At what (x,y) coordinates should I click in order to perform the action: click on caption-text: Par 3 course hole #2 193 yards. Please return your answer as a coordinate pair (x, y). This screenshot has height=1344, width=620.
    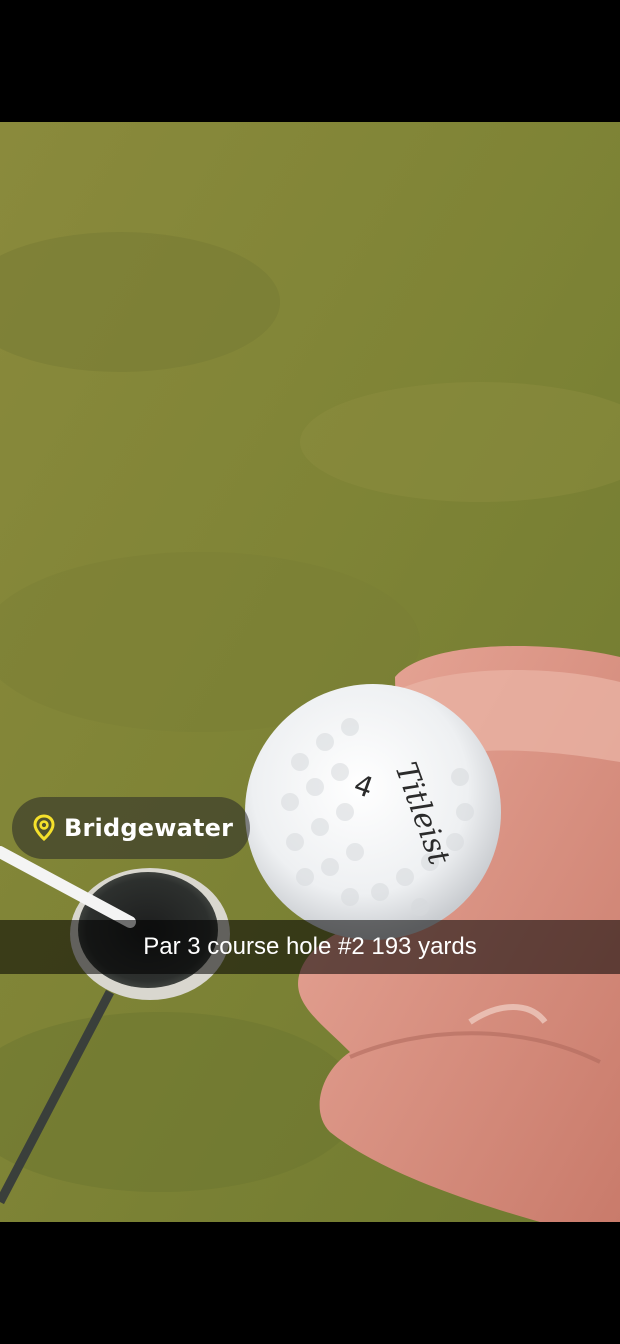
    Looking at the image, I should click on (310, 946).